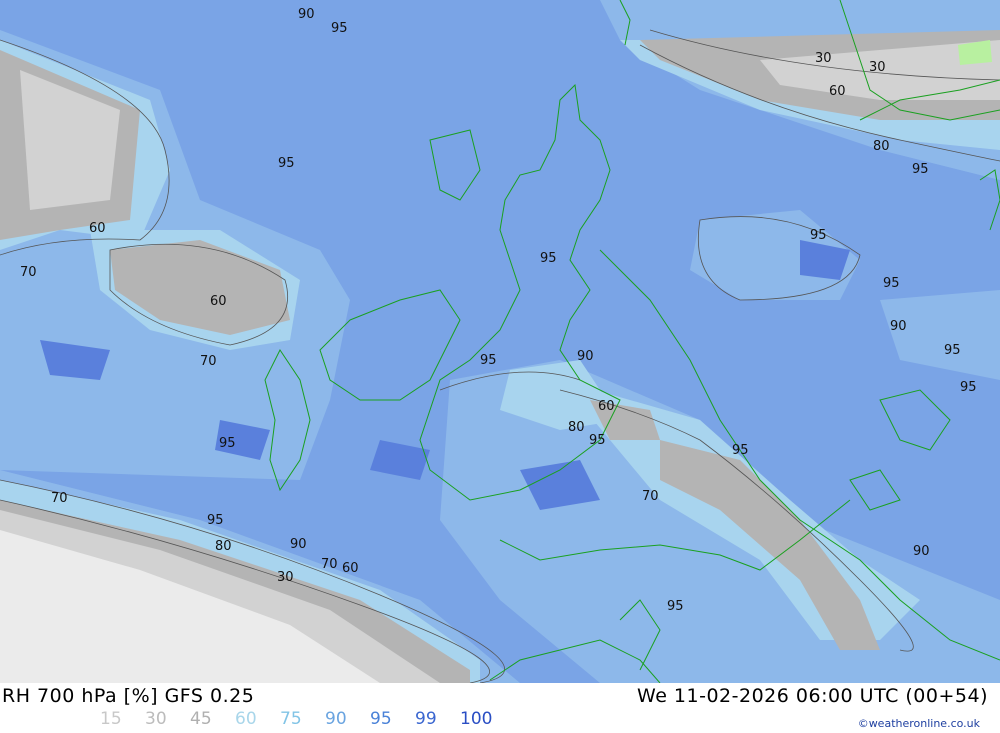 The width and height of the screenshot is (1000, 733). What do you see at coordinates (476, 719) in the screenshot?
I see `legend-value: 100` at bounding box center [476, 719].